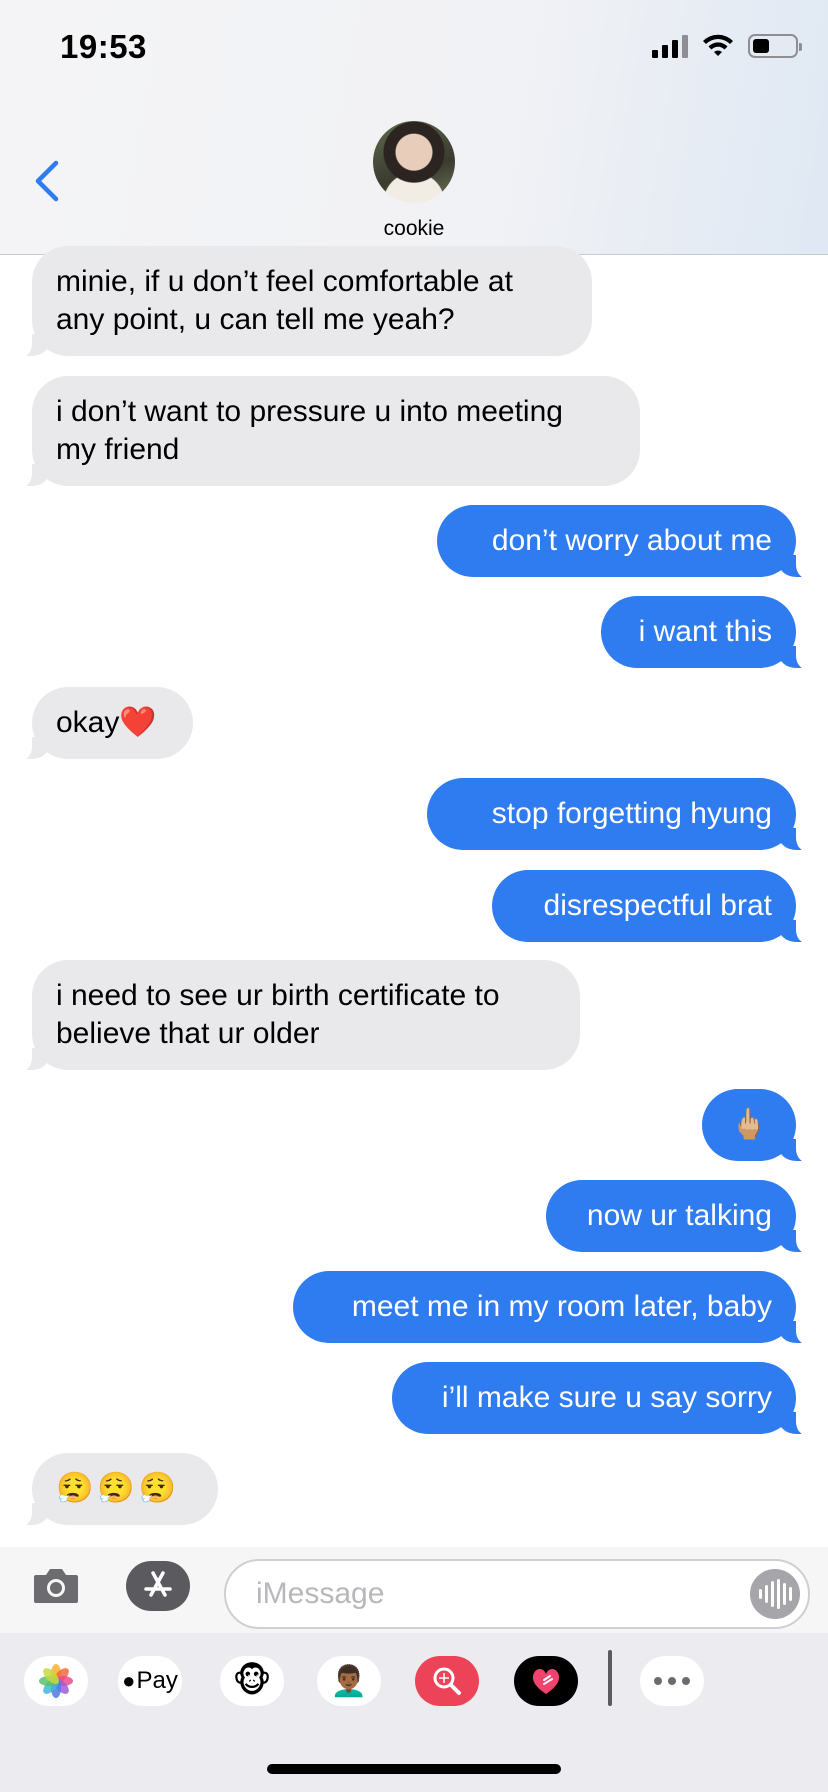  I want to click on contact-name: cookie, so click(414, 229).